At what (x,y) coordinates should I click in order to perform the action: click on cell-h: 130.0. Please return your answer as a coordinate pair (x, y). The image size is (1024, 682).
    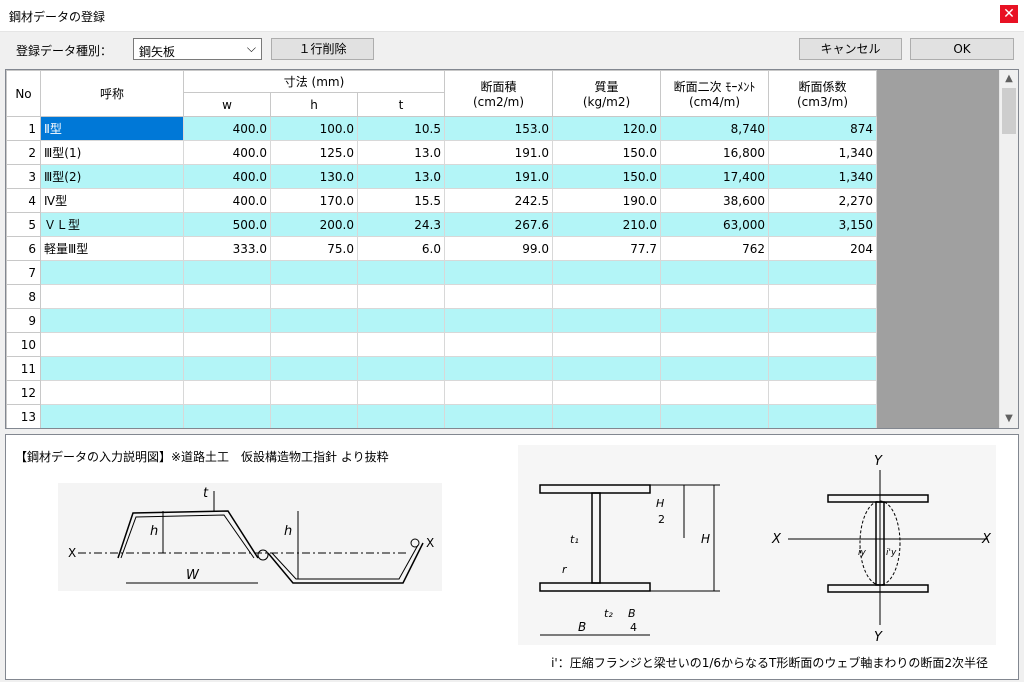
    Looking at the image, I should click on (314, 176).